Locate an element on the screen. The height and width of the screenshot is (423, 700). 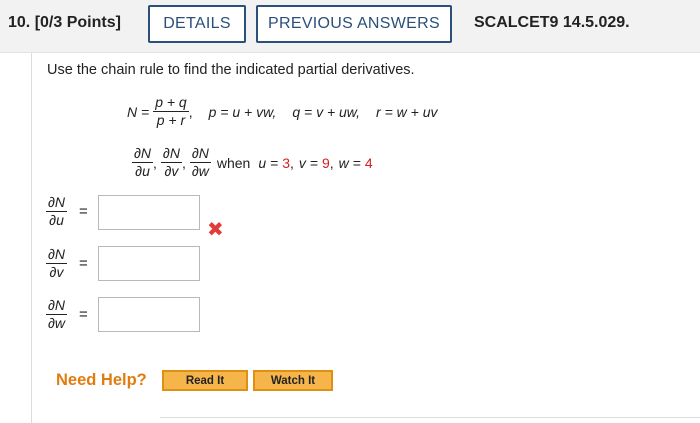
question-points: 10. [0/3 Points] is located at coordinates (64, 22).